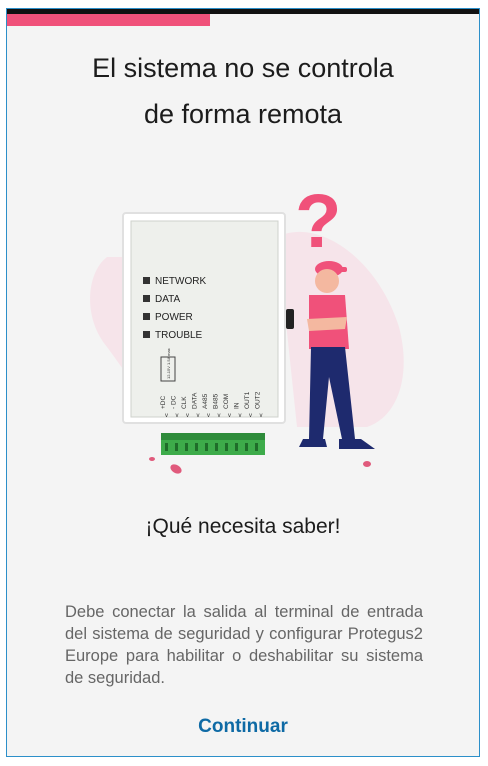 The width and height of the screenshot is (488, 766). What do you see at coordinates (258, 400) in the screenshot?
I see `terminal-label: OUT2` at bounding box center [258, 400].